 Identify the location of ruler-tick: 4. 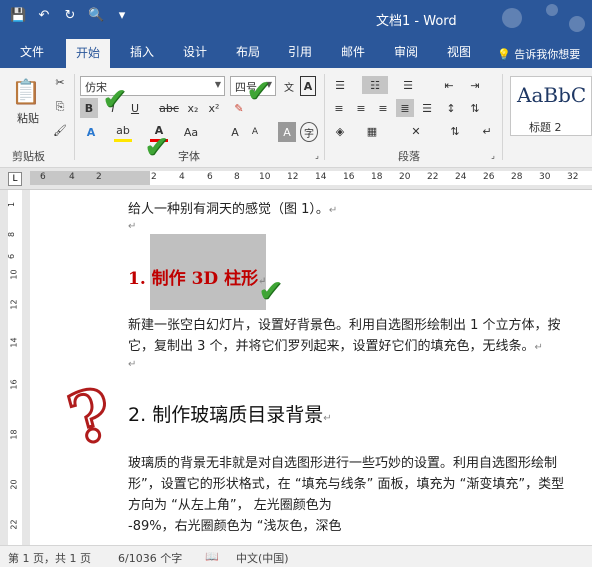
(72, 177).